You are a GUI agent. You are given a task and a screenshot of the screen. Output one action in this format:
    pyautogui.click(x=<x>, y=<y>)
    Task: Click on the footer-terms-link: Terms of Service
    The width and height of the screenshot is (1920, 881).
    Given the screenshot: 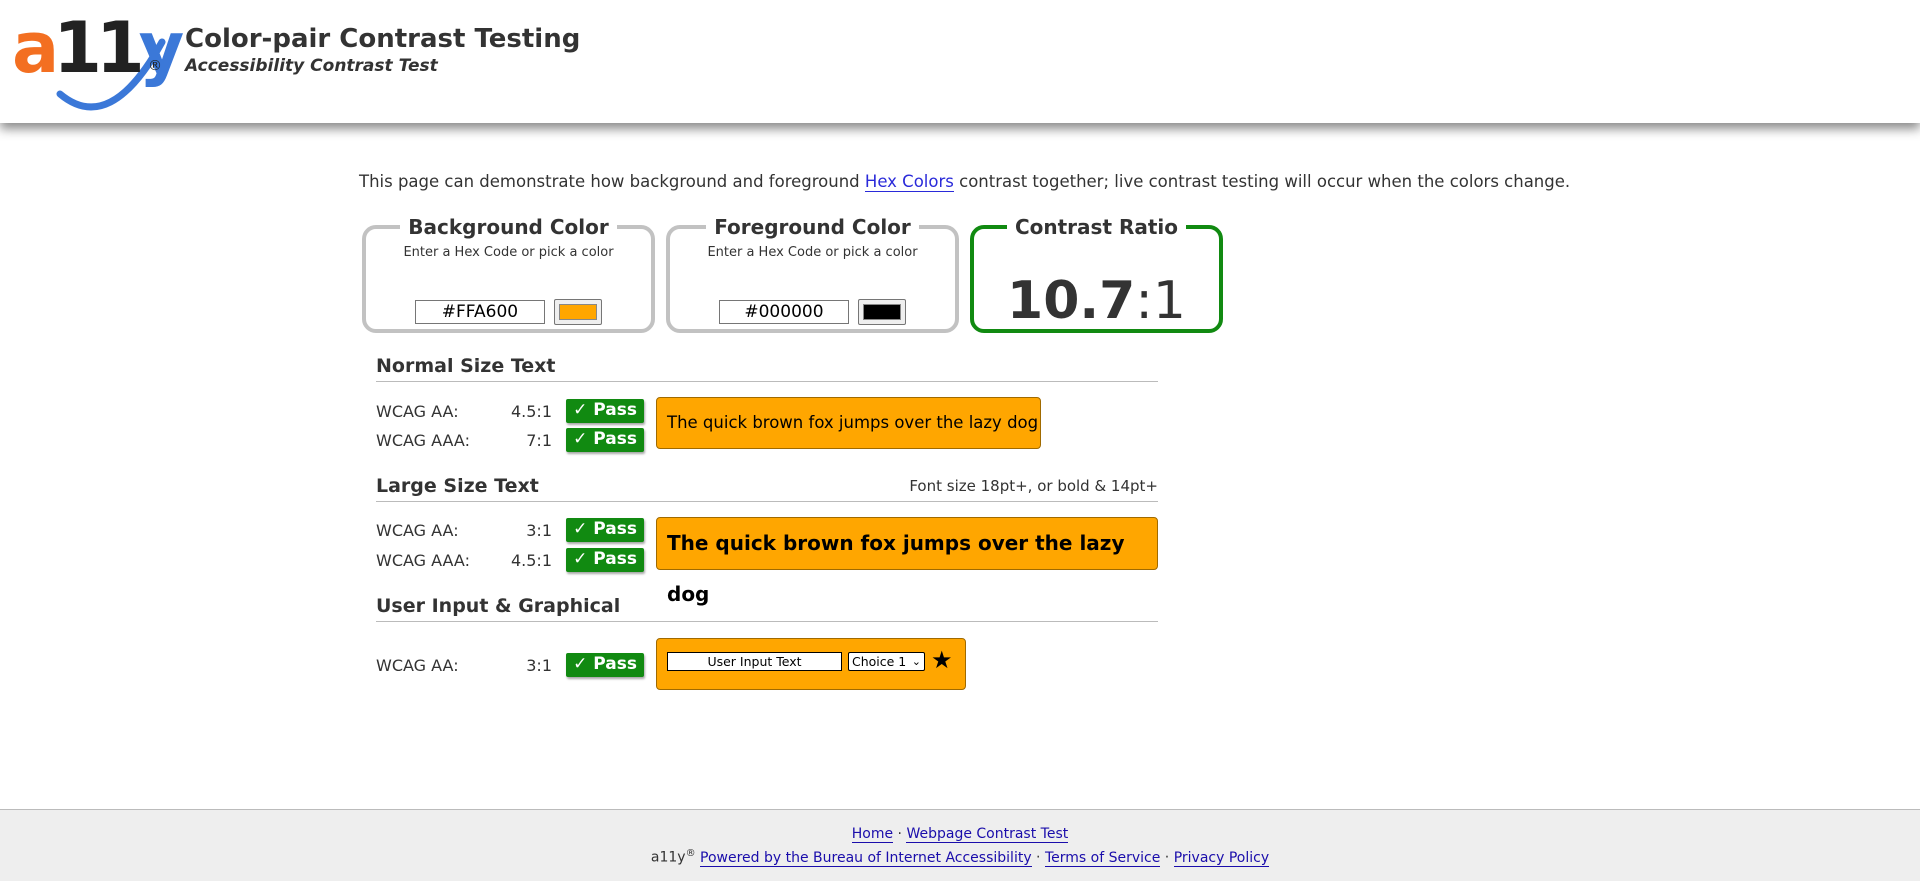 What is the action you would take?
    pyautogui.click(x=1102, y=858)
    